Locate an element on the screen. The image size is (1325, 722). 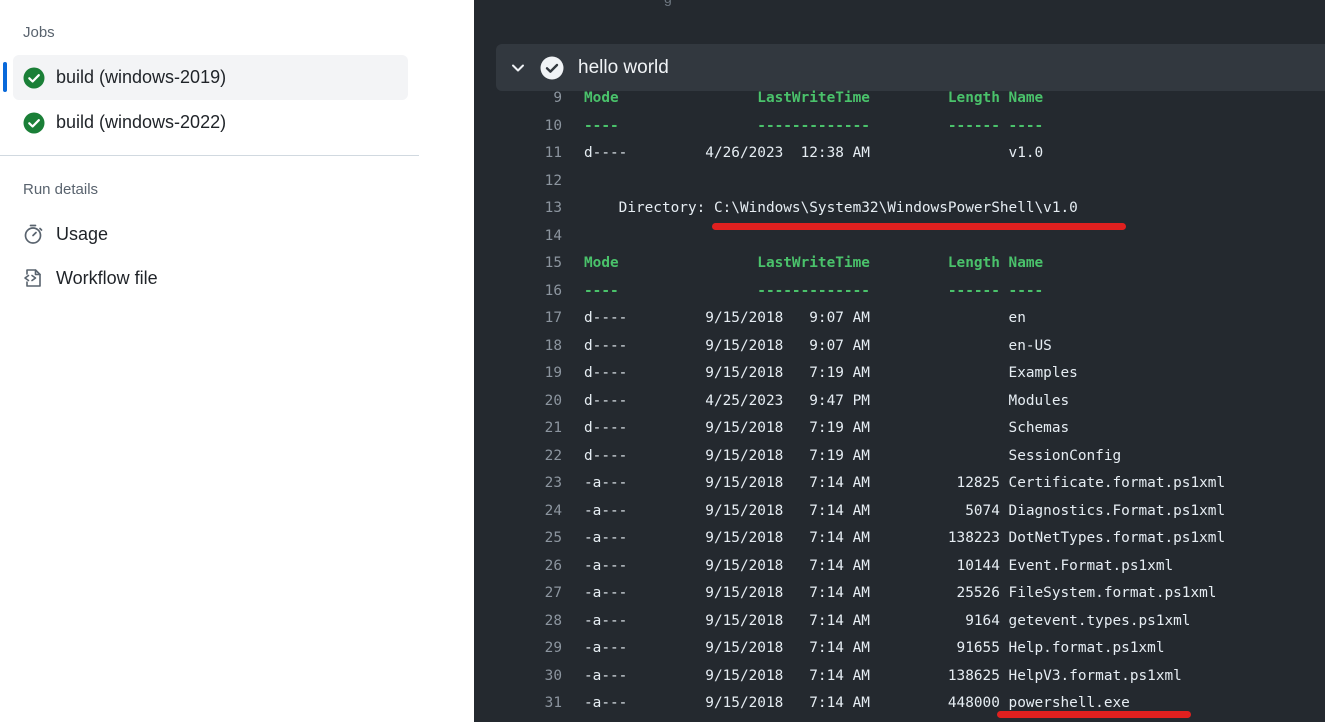
log-line: 21 d---- 9/15/2018 7:19 AM Schemas is located at coordinates (910, 429).